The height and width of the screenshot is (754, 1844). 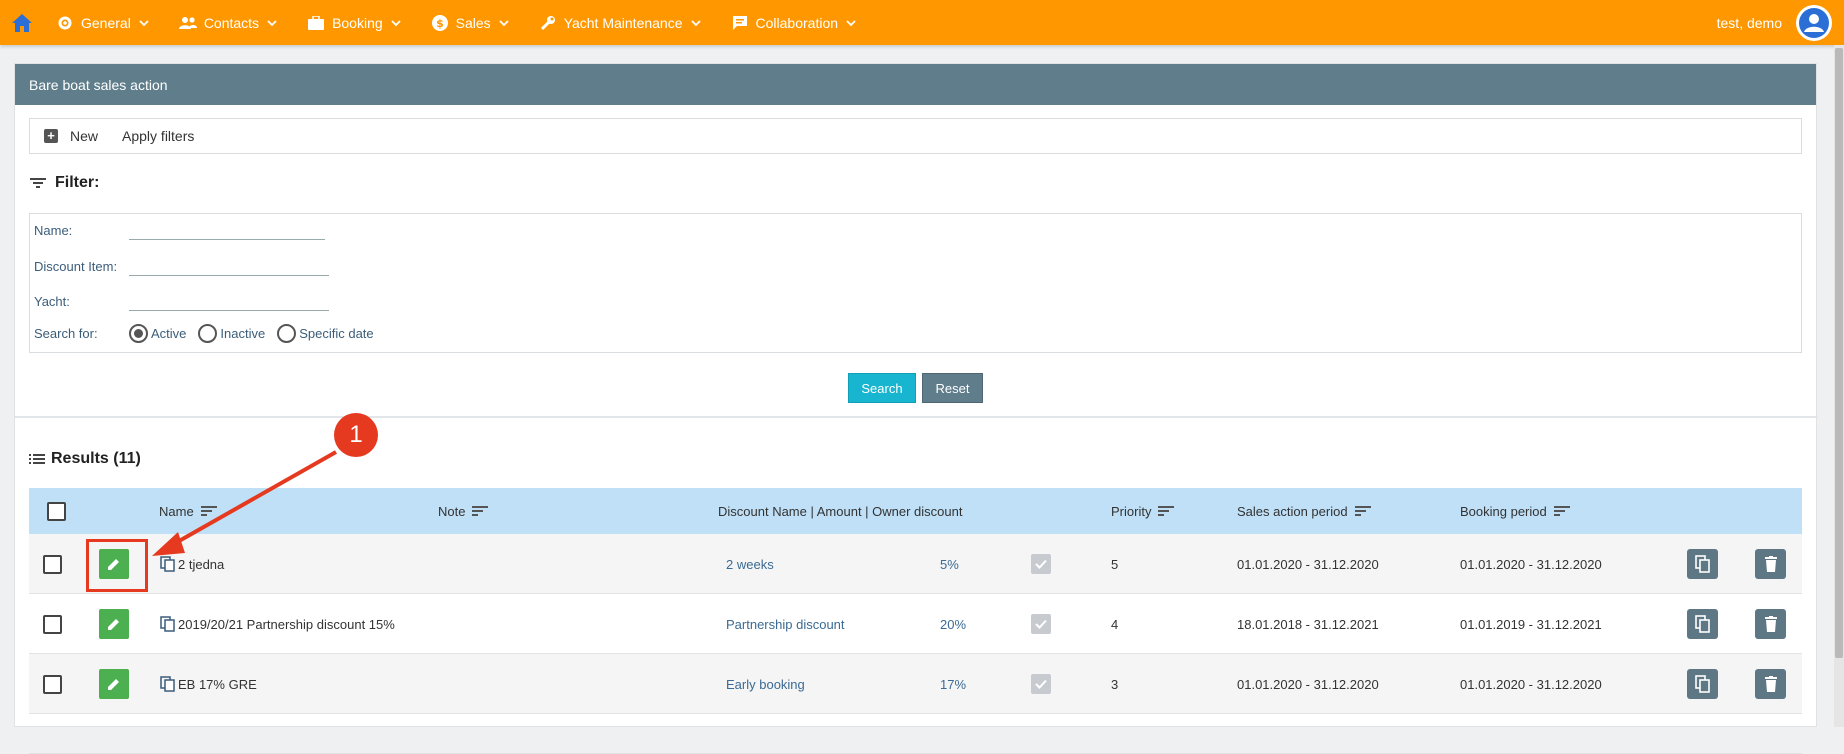 What do you see at coordinates (452, 511) in the screenshot?
I see `column-label: Note` at bounding box center [452, 511].